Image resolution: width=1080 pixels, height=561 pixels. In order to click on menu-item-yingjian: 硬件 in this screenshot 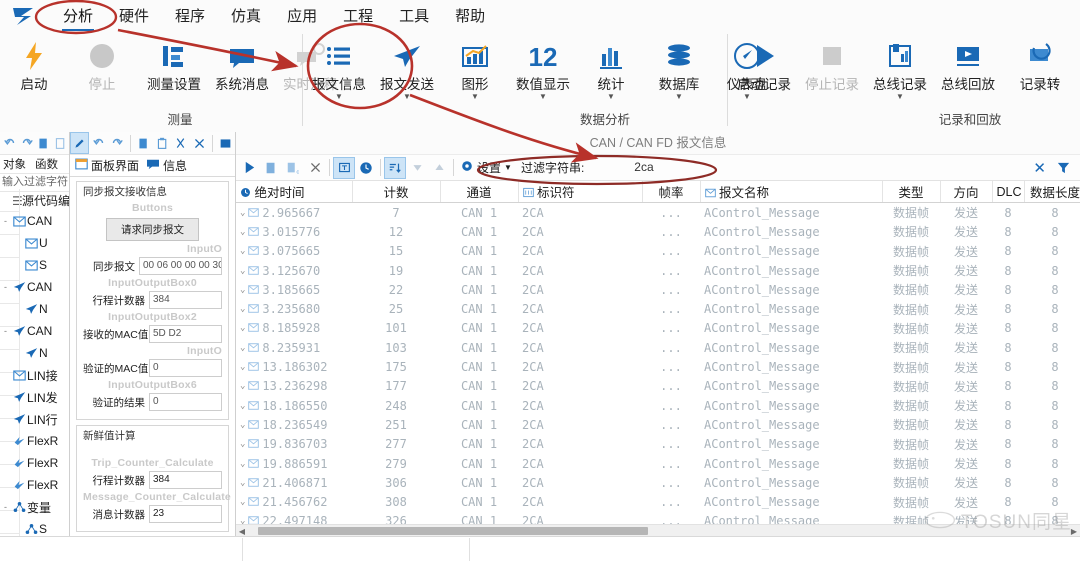, I will do `click(134, 16)`.